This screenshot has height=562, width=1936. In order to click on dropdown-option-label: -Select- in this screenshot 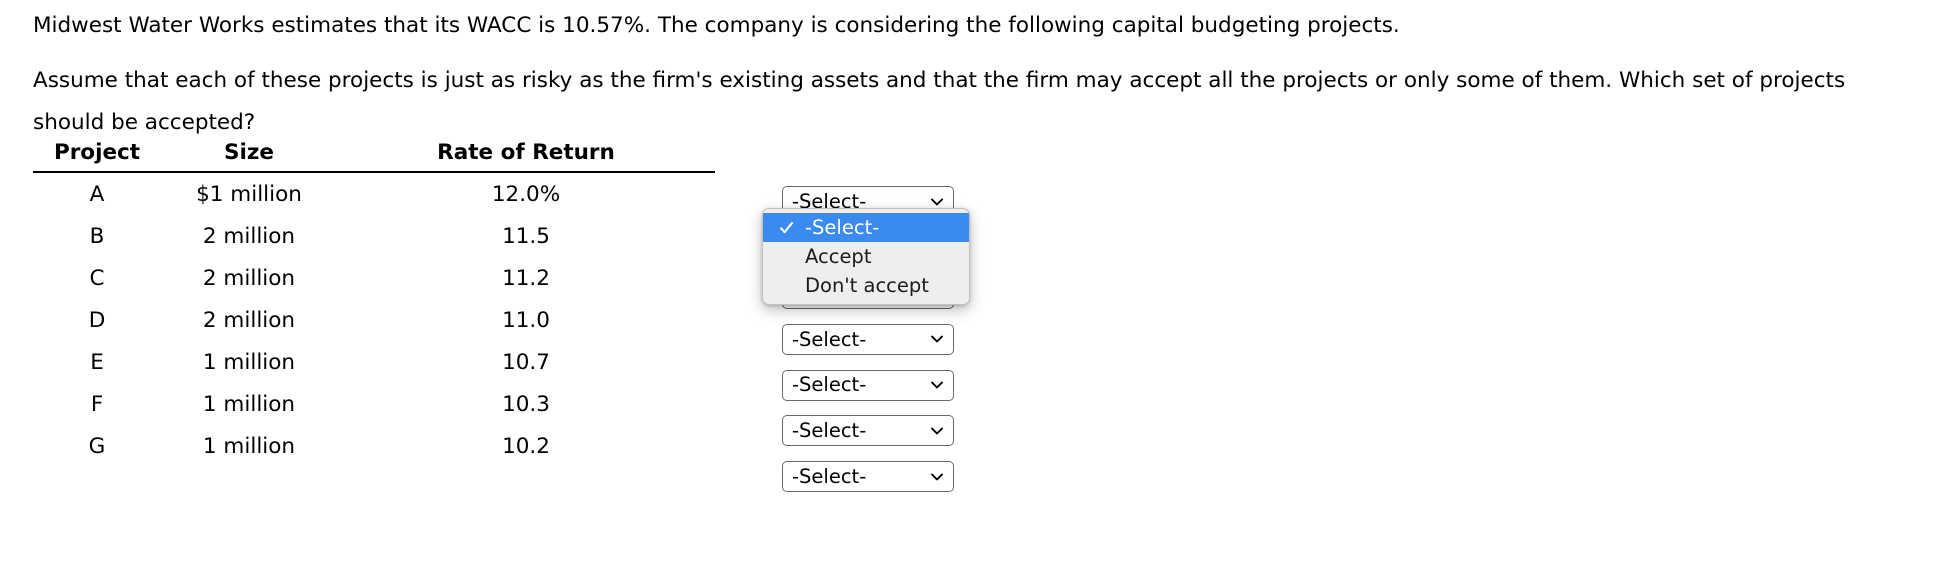, I will do `click(842, 227)`.